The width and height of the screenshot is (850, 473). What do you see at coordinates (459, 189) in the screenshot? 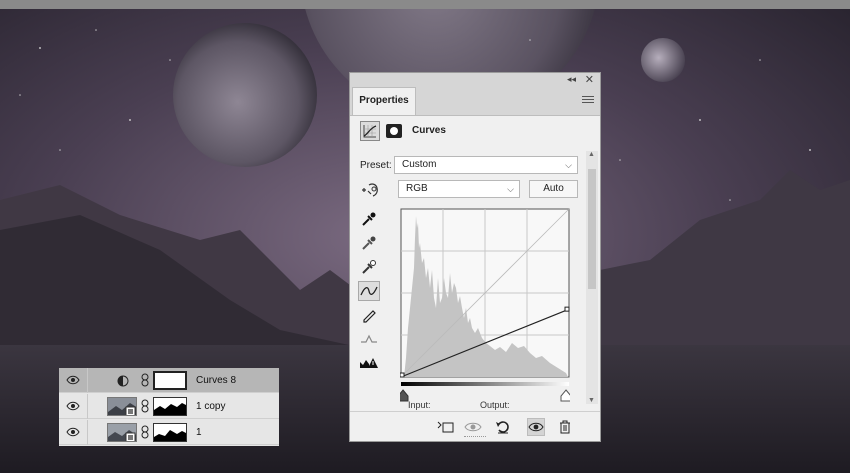
I see `channel-dropdown: RGB ⌵` at bounding box center [459, 189].